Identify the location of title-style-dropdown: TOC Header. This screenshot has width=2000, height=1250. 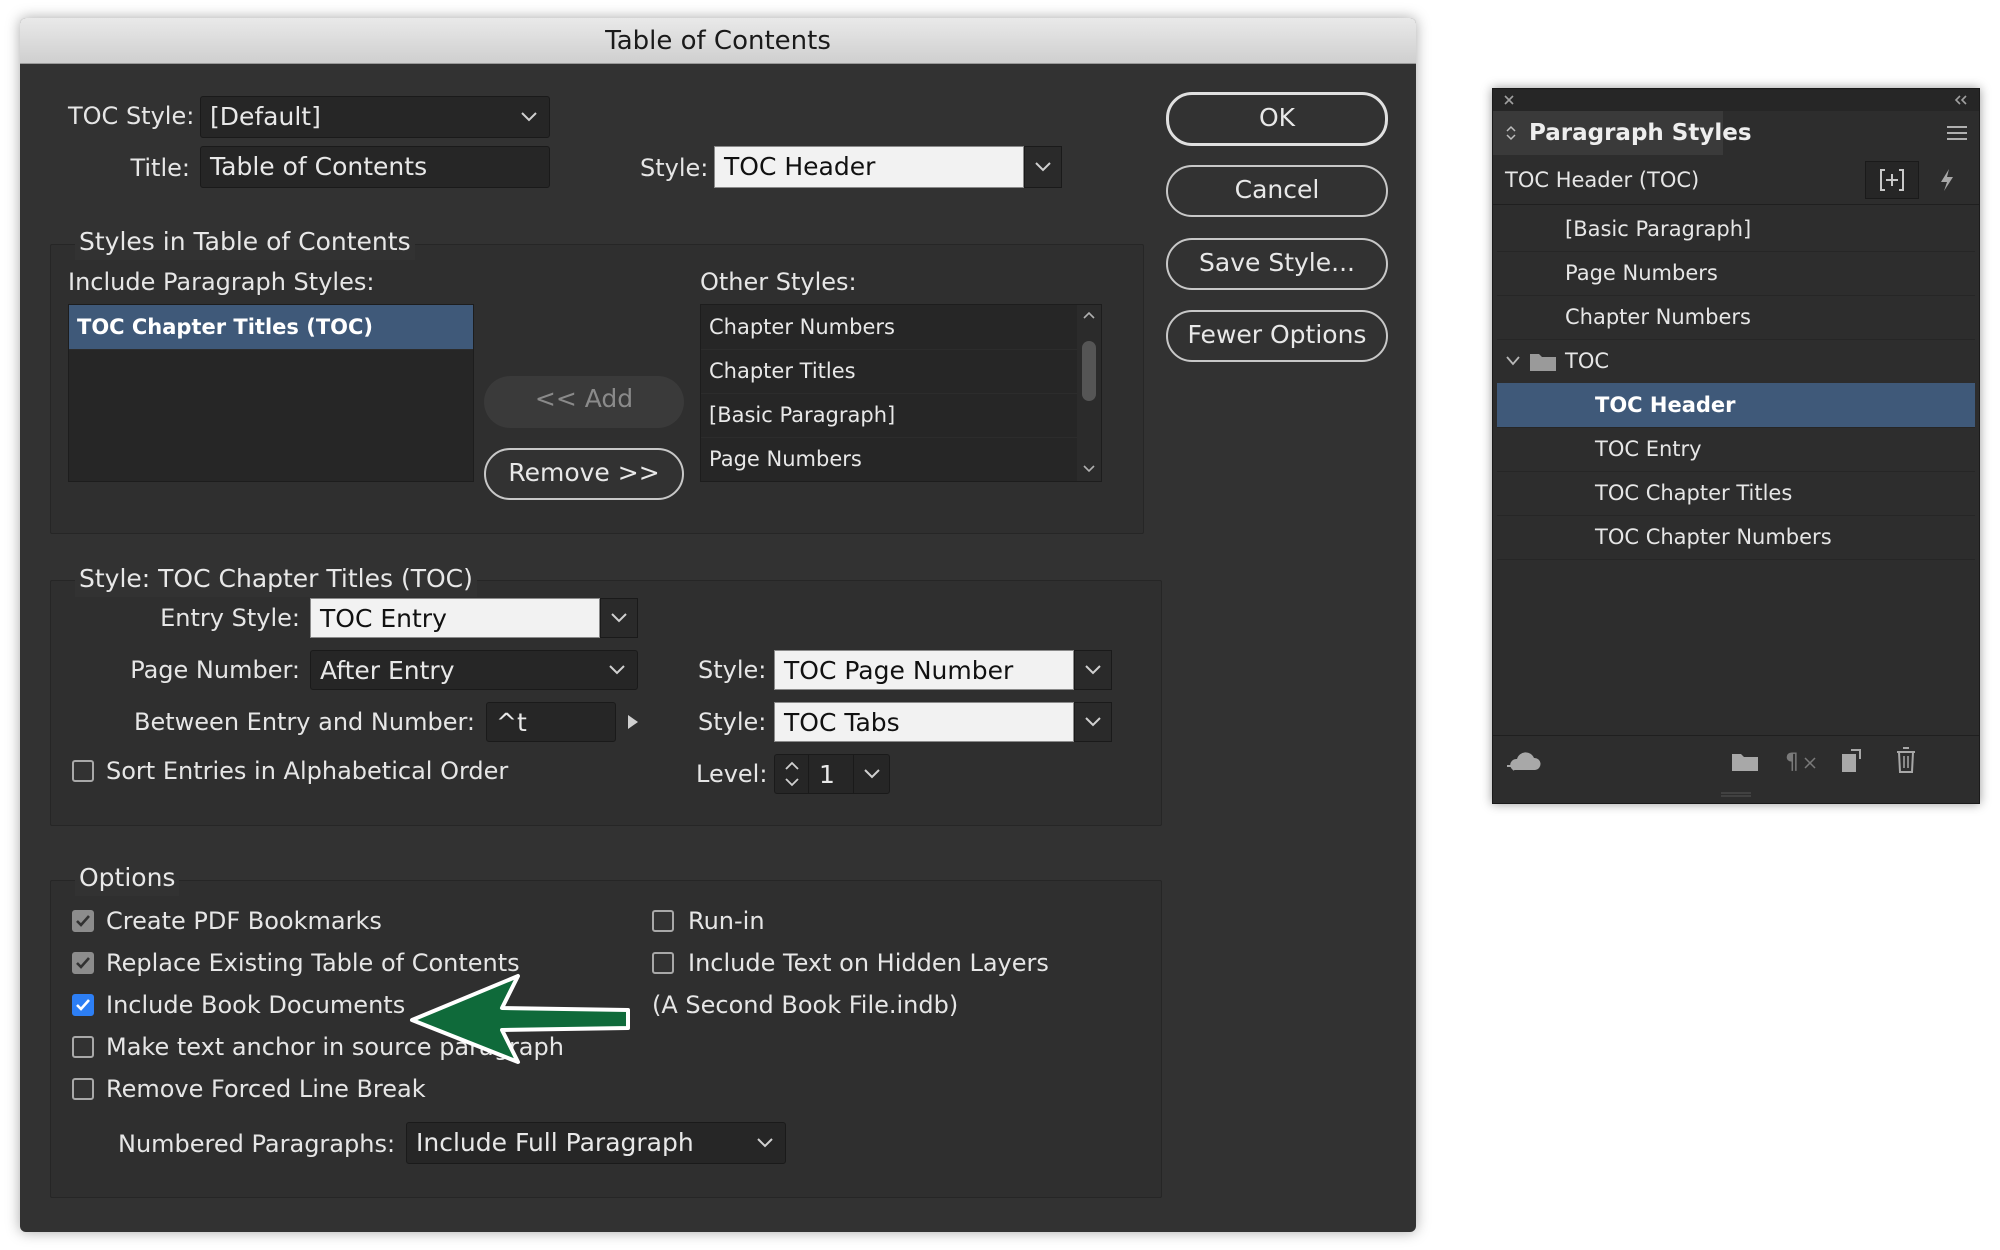
(869, 167).